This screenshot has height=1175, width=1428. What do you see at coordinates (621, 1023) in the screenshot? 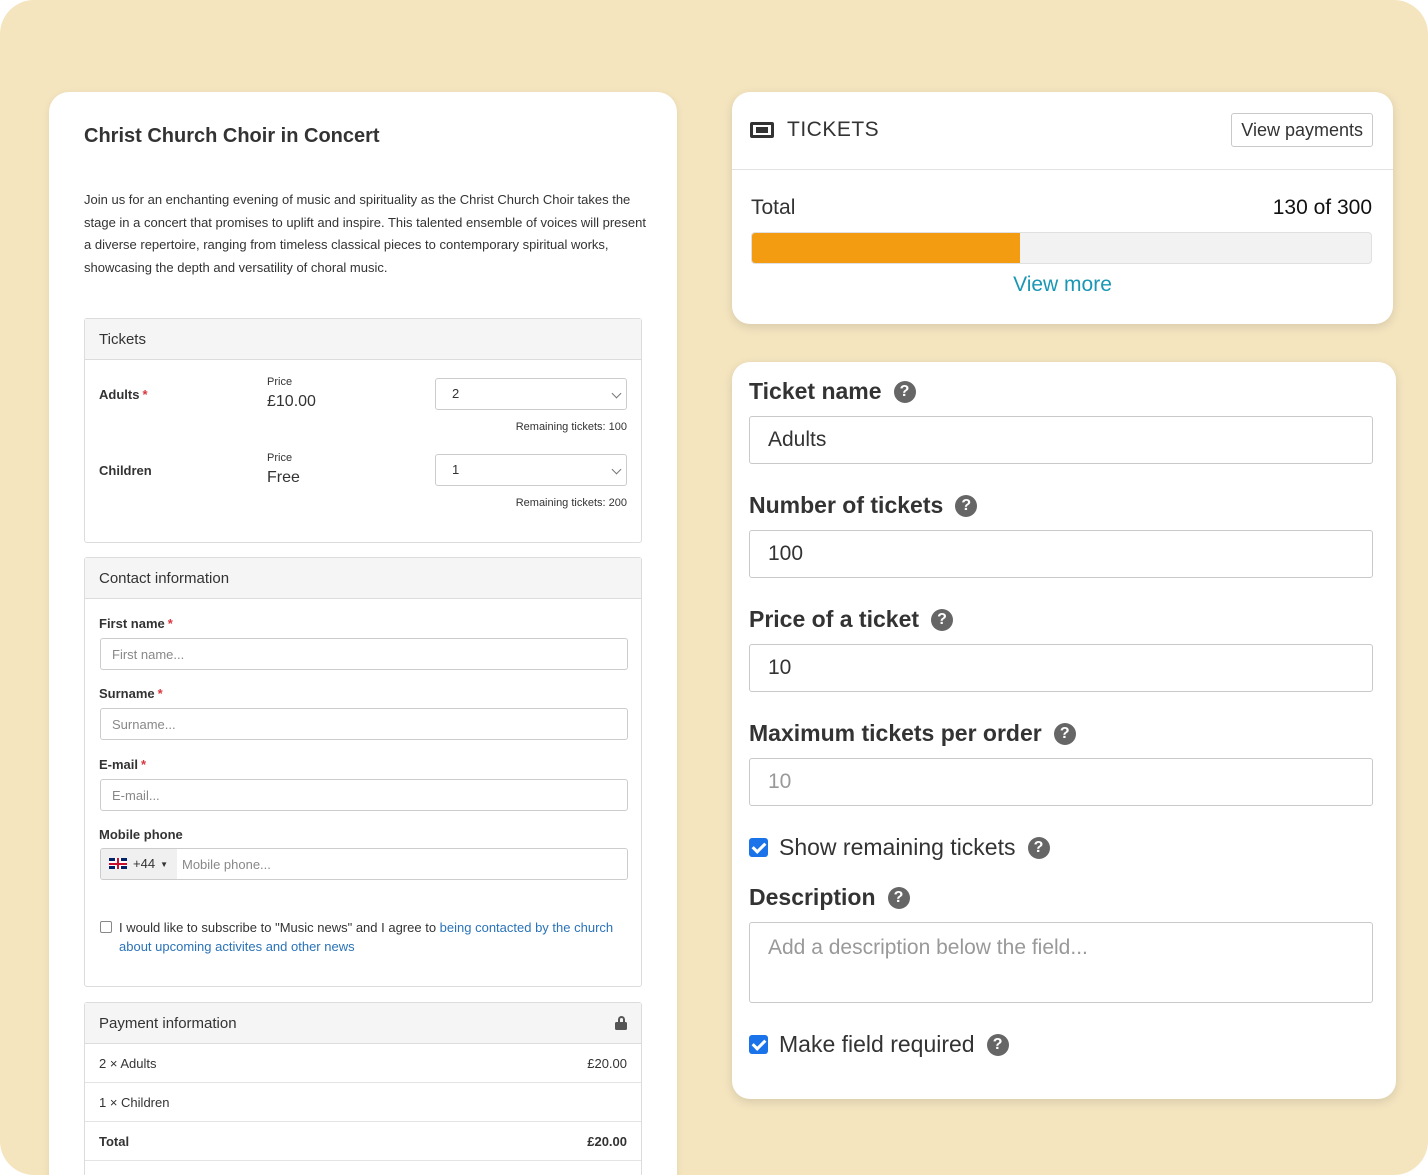
I see `lock-icon` at bounding box center [621, 1023].